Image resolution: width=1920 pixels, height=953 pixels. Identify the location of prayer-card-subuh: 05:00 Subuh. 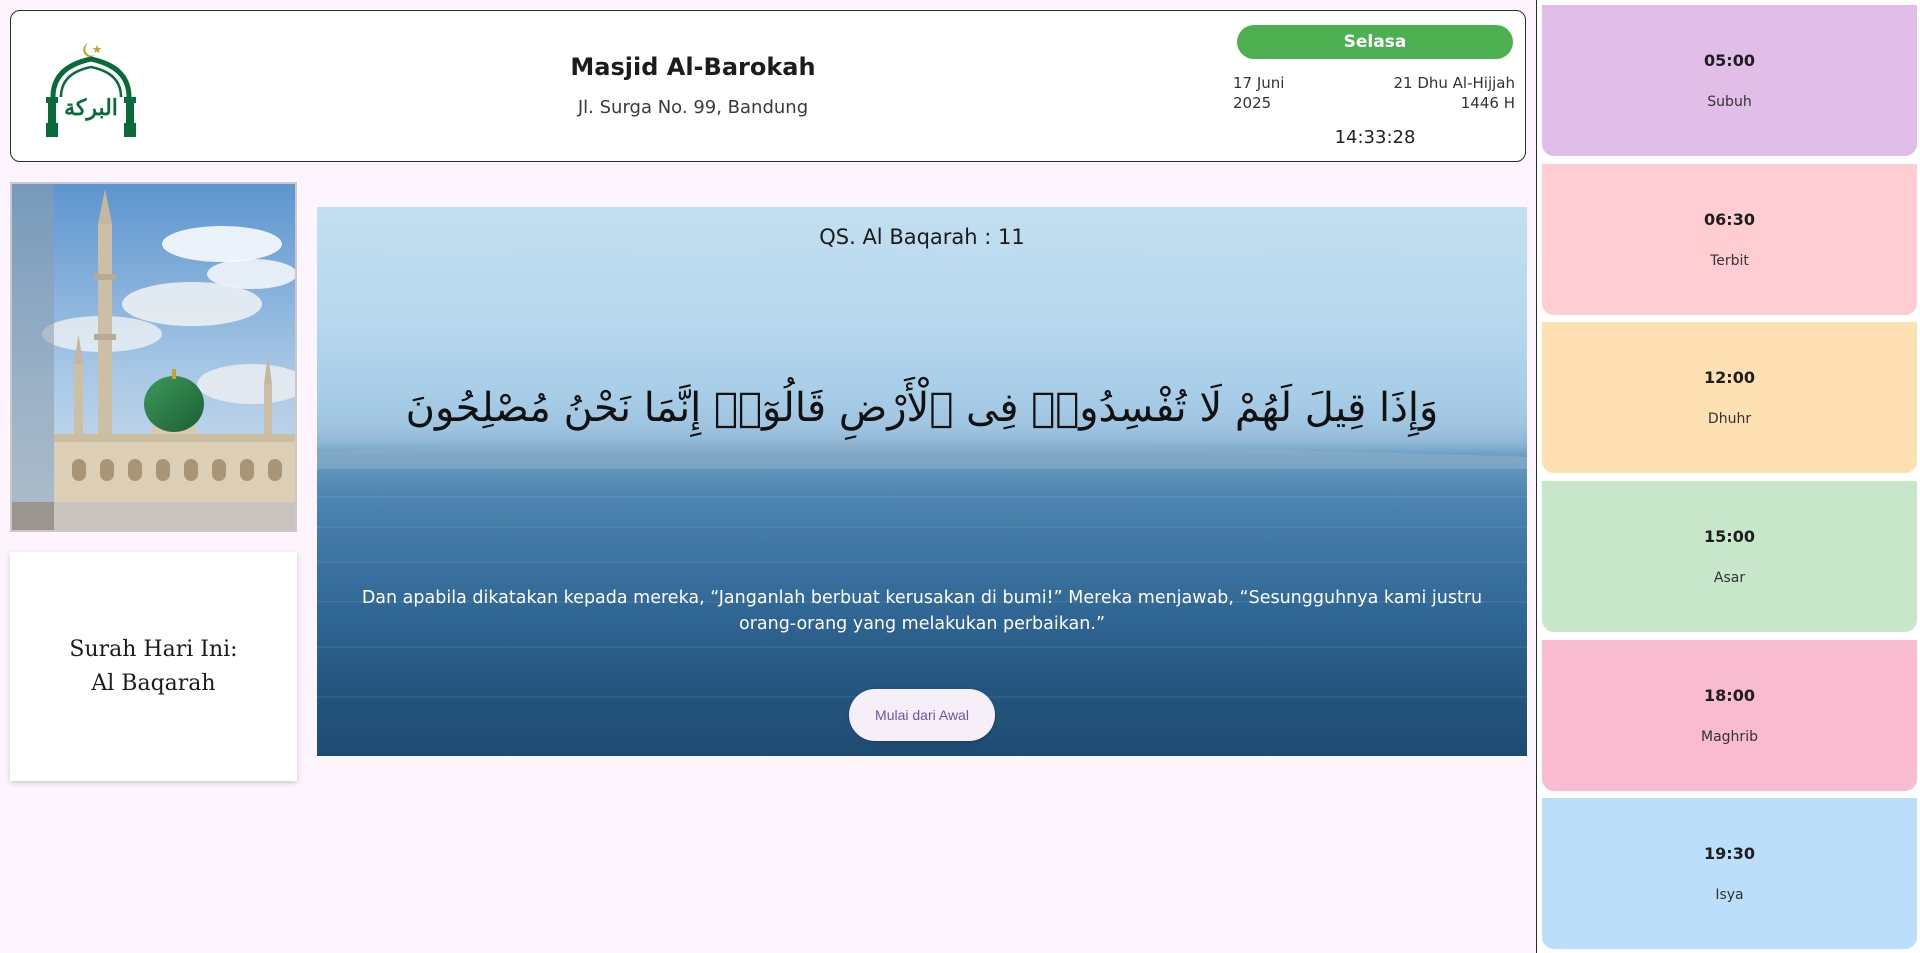
(1729, 80).